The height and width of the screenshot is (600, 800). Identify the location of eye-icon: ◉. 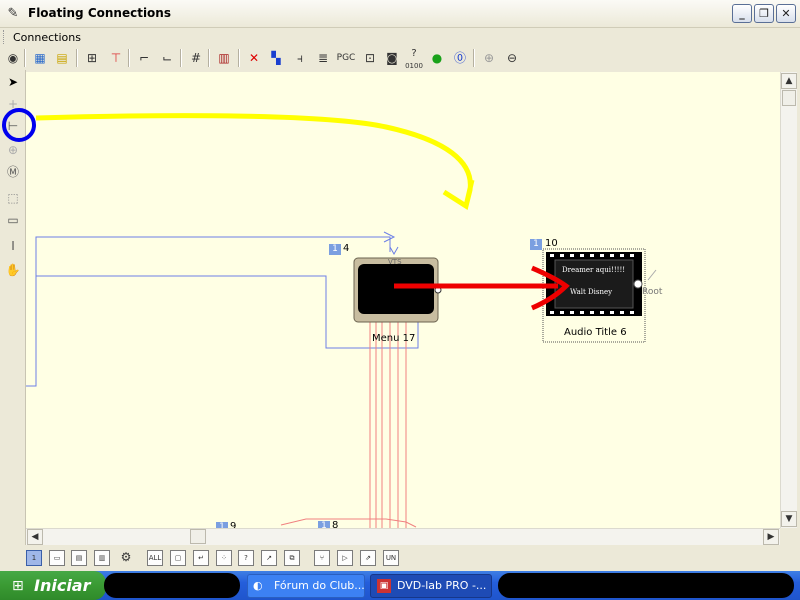
(13, 58).